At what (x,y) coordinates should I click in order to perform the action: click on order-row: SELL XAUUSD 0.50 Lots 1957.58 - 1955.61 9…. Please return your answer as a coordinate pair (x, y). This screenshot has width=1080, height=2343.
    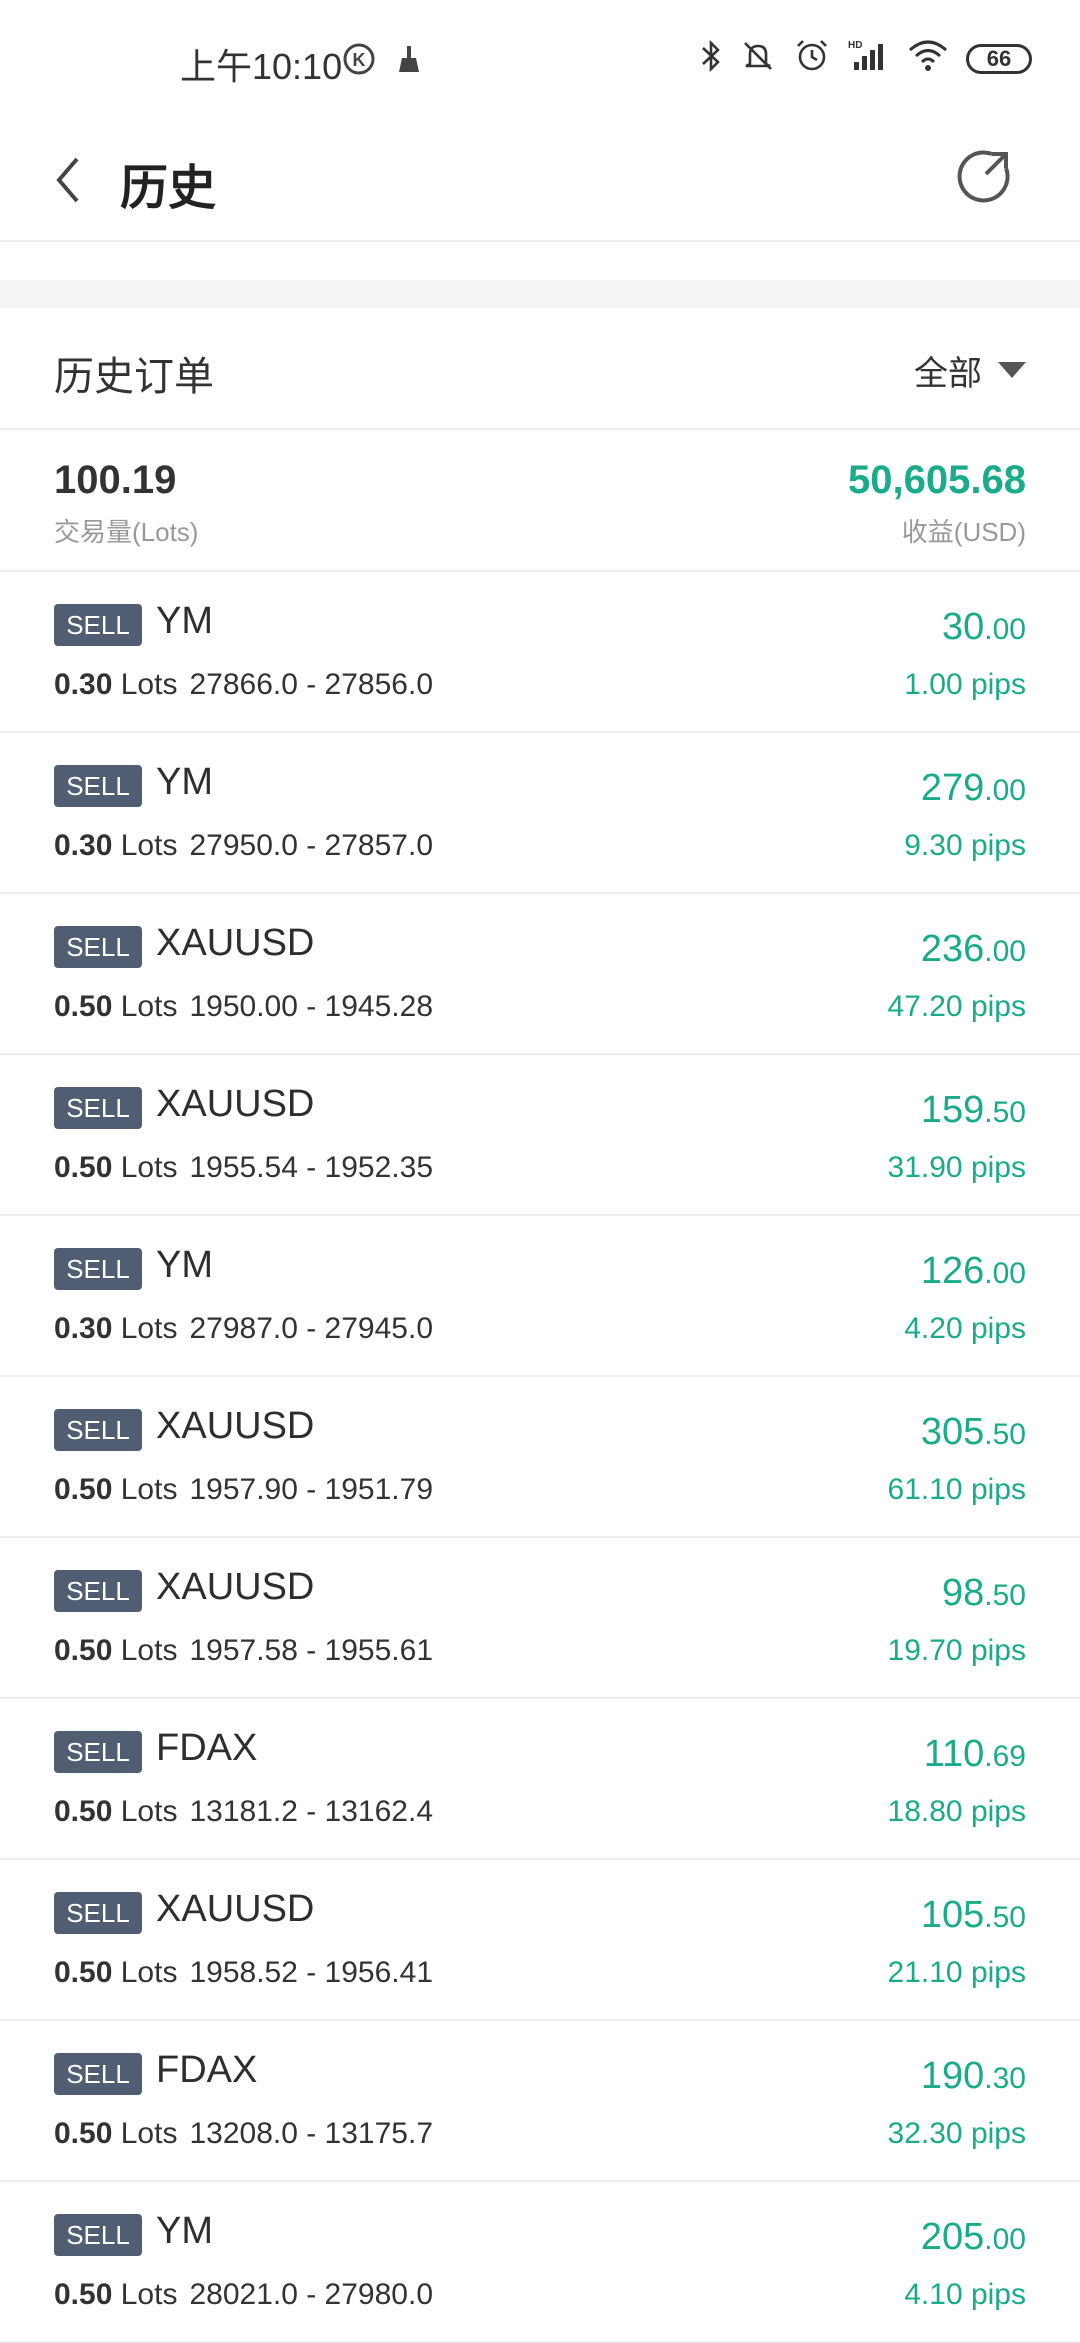
    Looking at the image, I should click on (540, 1618).